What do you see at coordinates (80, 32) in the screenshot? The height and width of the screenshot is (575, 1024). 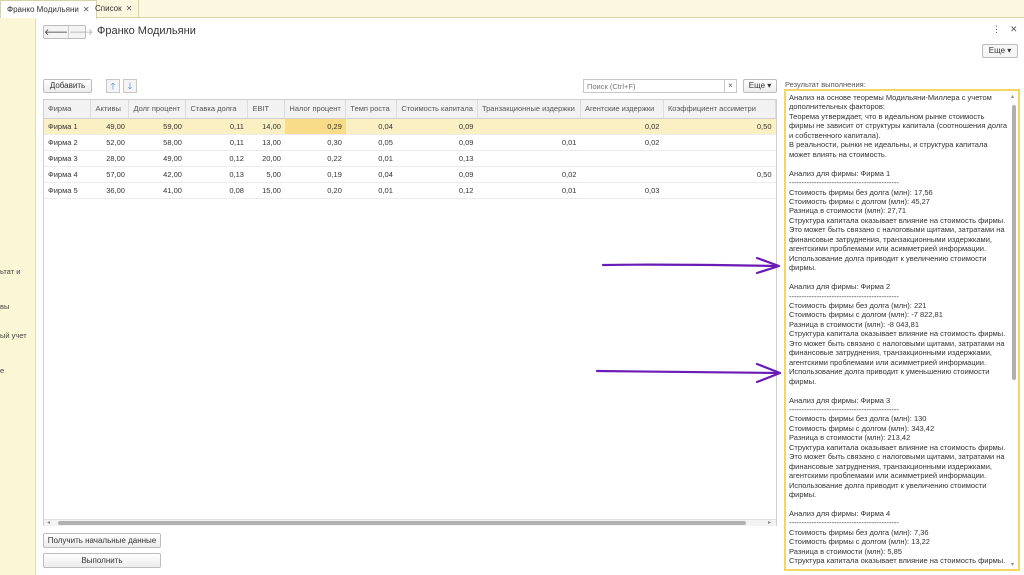 I see `forward-arrow-icon: 🡒` at bounding box center [80, 32].